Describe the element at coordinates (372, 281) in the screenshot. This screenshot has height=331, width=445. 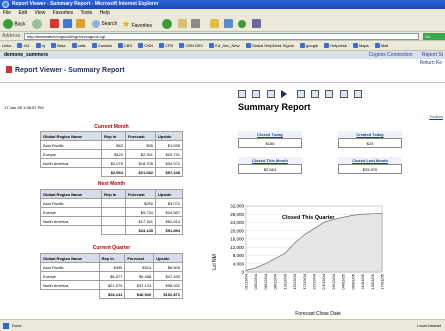
I see `x-tick-label: 13/01/05` at that location.